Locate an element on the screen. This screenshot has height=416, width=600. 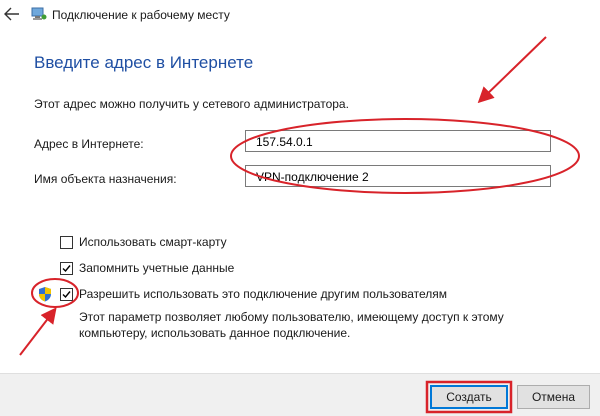
uac-shield-icon is located at coordinates (45, 294).